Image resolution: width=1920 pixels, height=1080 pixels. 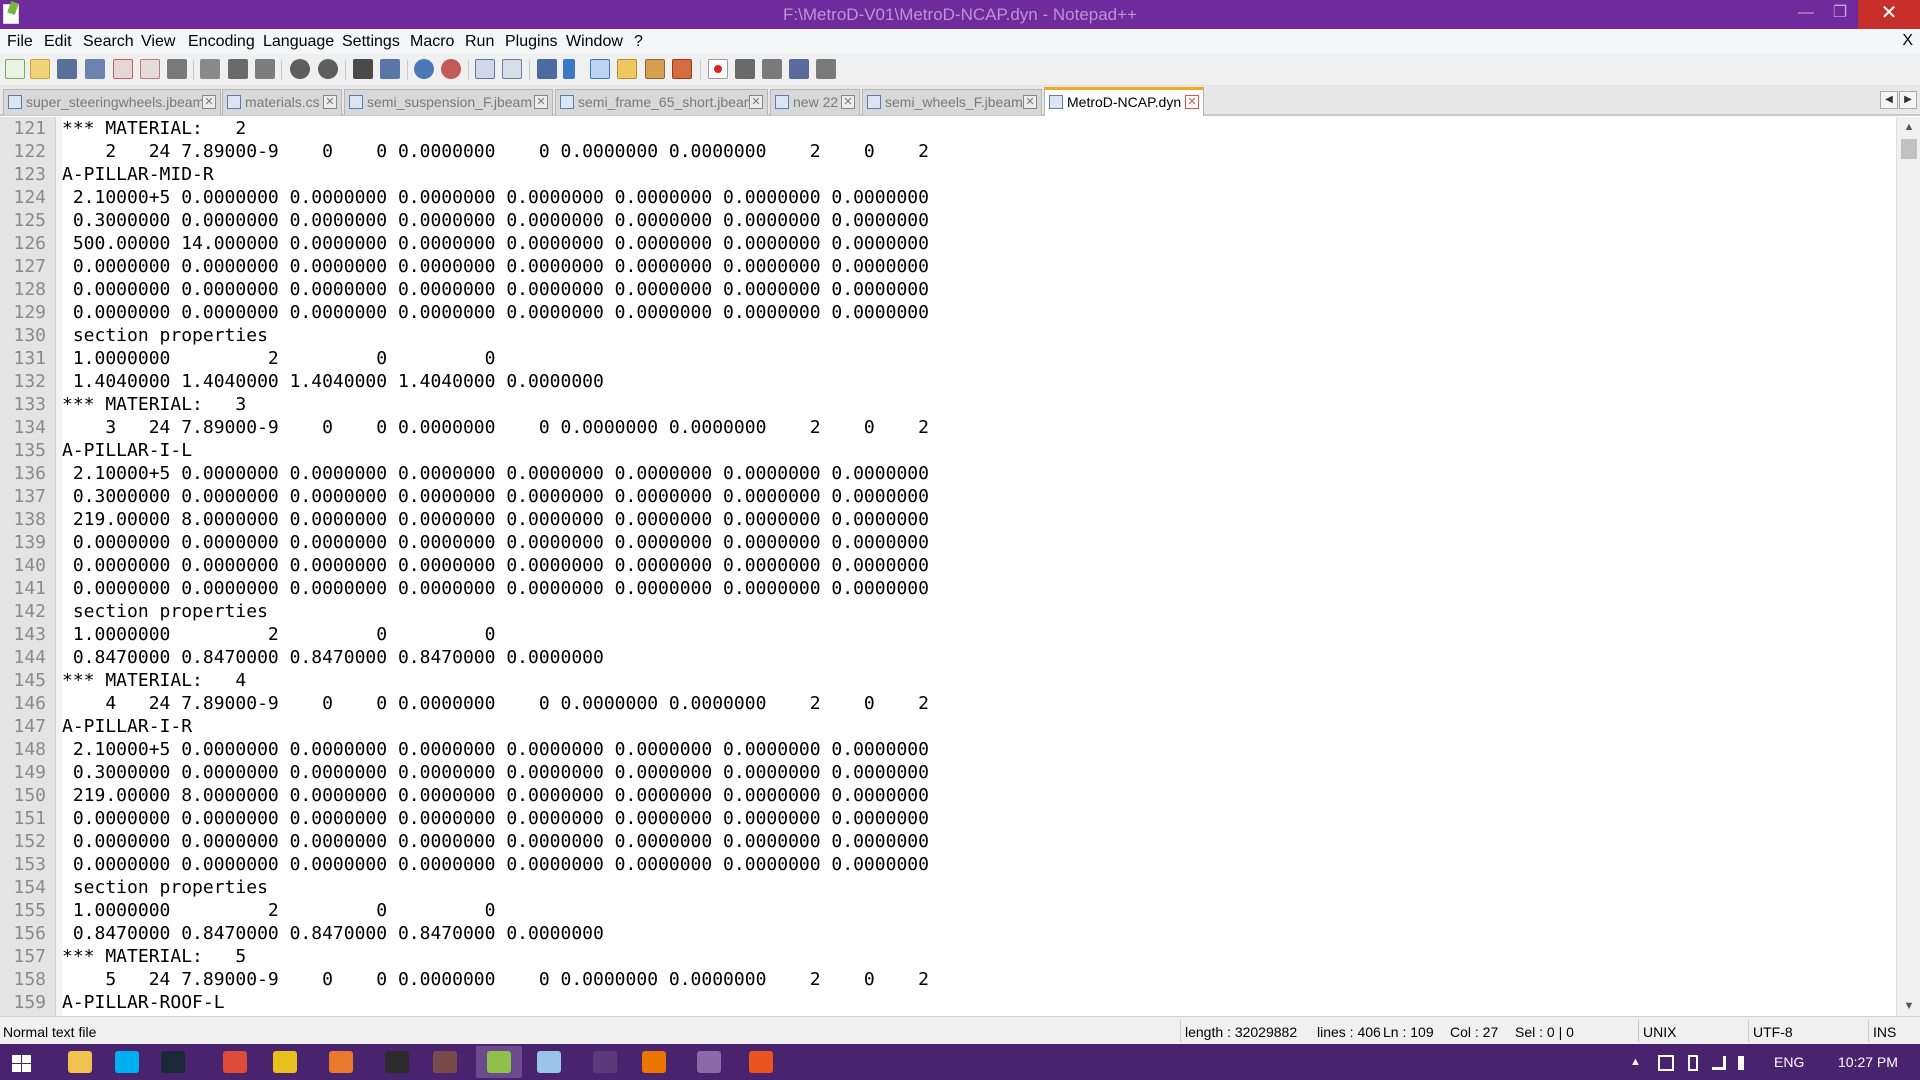 What do you see at coordinates (948, 887) in the screenshot?
I see `editor-line: 154 section properties` at bounding box center [948, 887].